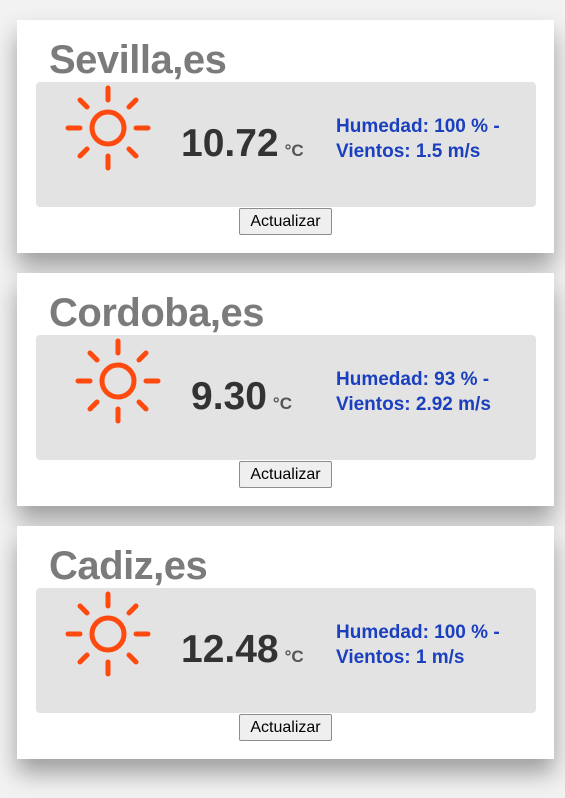  Describe the element at coordinates (128, 566) in the screenshot. I see `city-name: Cadiz,es` at that location.